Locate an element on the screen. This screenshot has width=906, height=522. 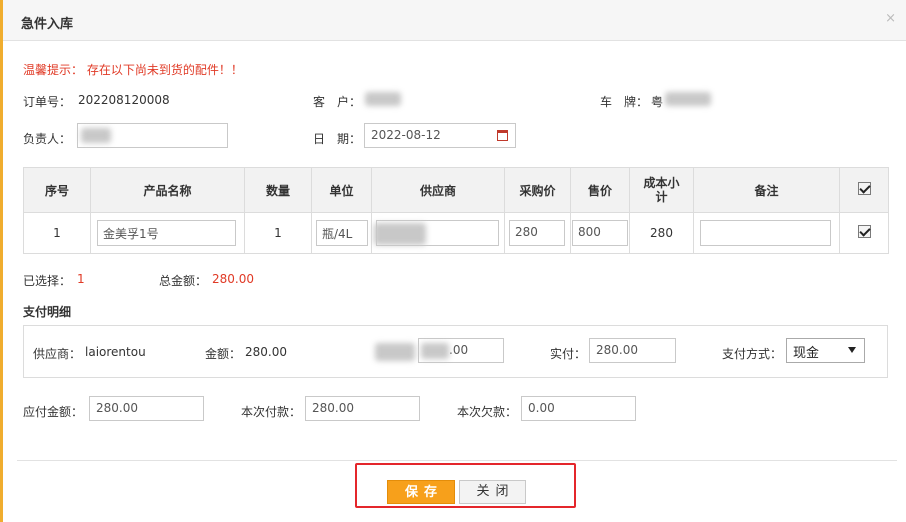
owed-label: 本次欠款： is located at coordinates (487, 412).